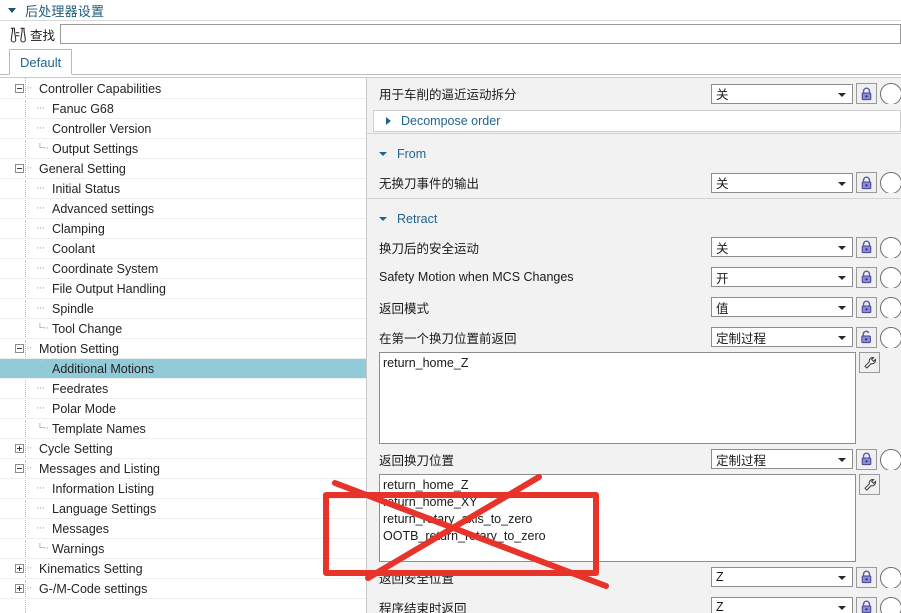 The width and height of the screenshot is (901, 613). I want to click on tree-item-information-listing: ··· Information Listing, so click(183, 489).